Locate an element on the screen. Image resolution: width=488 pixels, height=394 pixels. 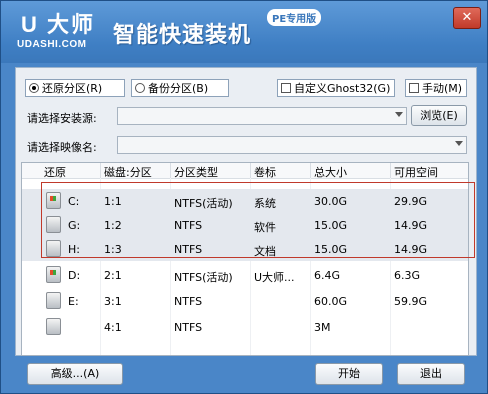
image-label: 请选择映像名: is located at coordinates (62, 147).